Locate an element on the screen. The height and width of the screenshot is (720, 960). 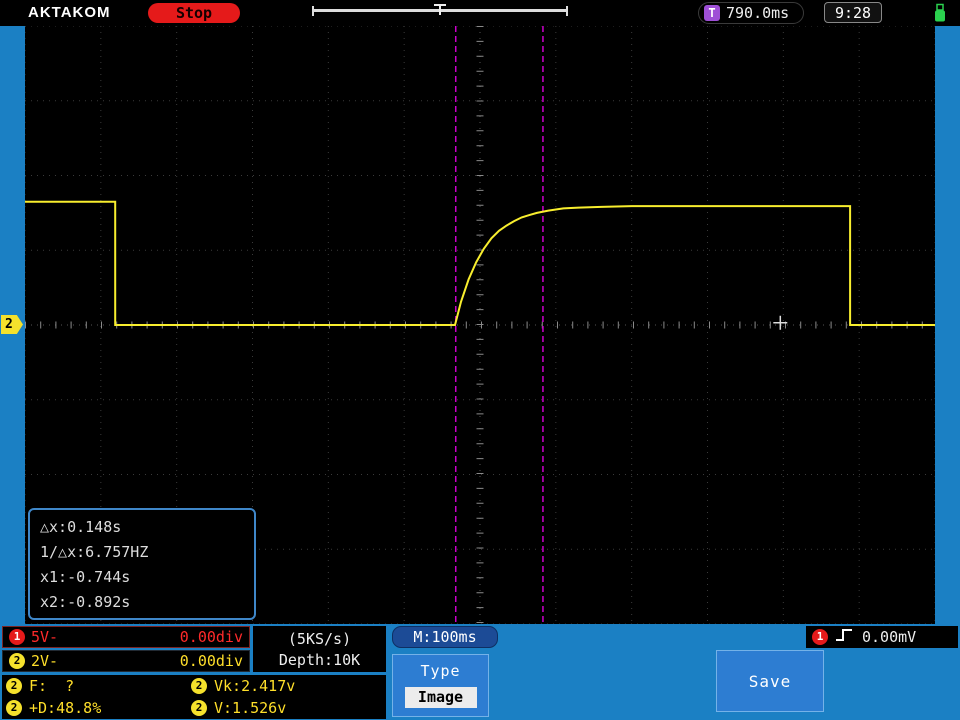
cursor-frequency: 1/△x:6.757HZ is located at coordinates (94, 552).